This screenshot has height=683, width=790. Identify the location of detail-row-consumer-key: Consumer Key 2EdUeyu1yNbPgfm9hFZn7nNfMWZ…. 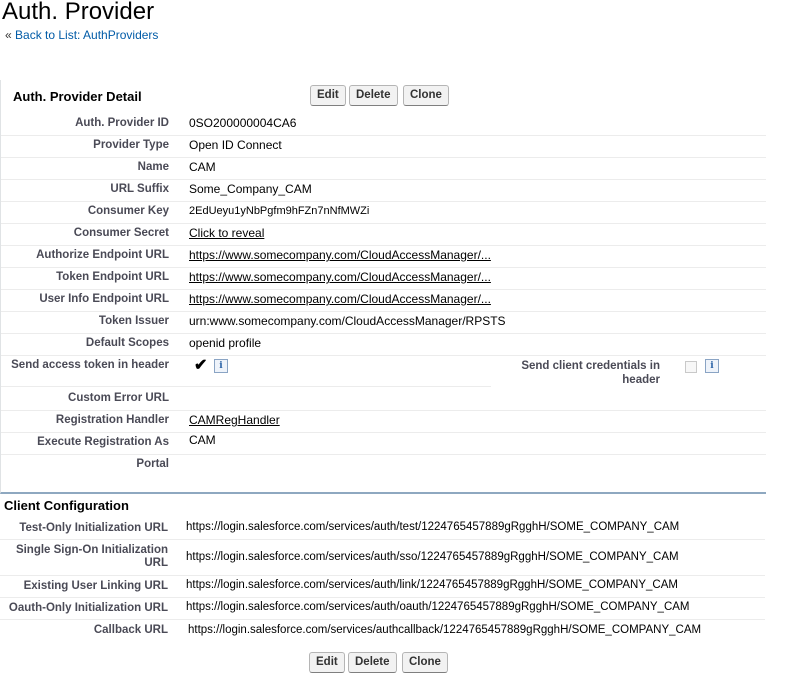
(383, 212).